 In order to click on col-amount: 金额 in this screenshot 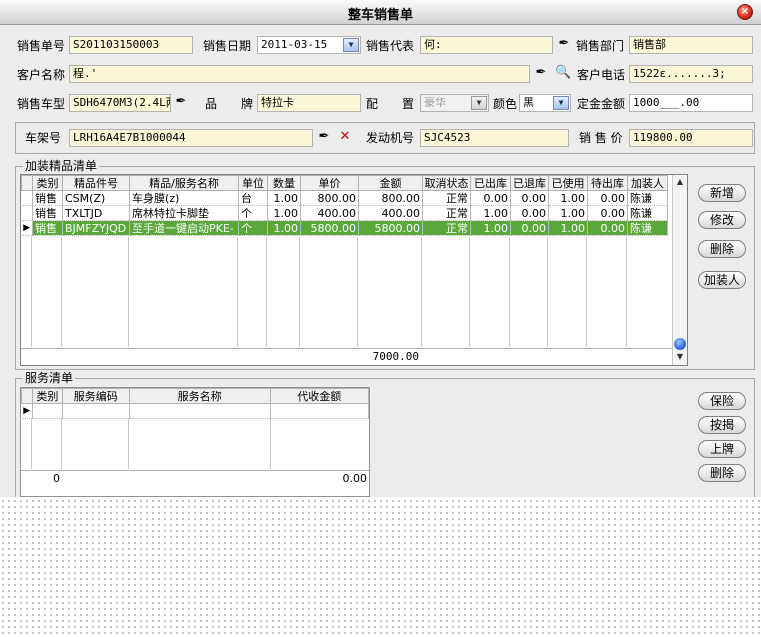, I will do `click(390, 183)`.